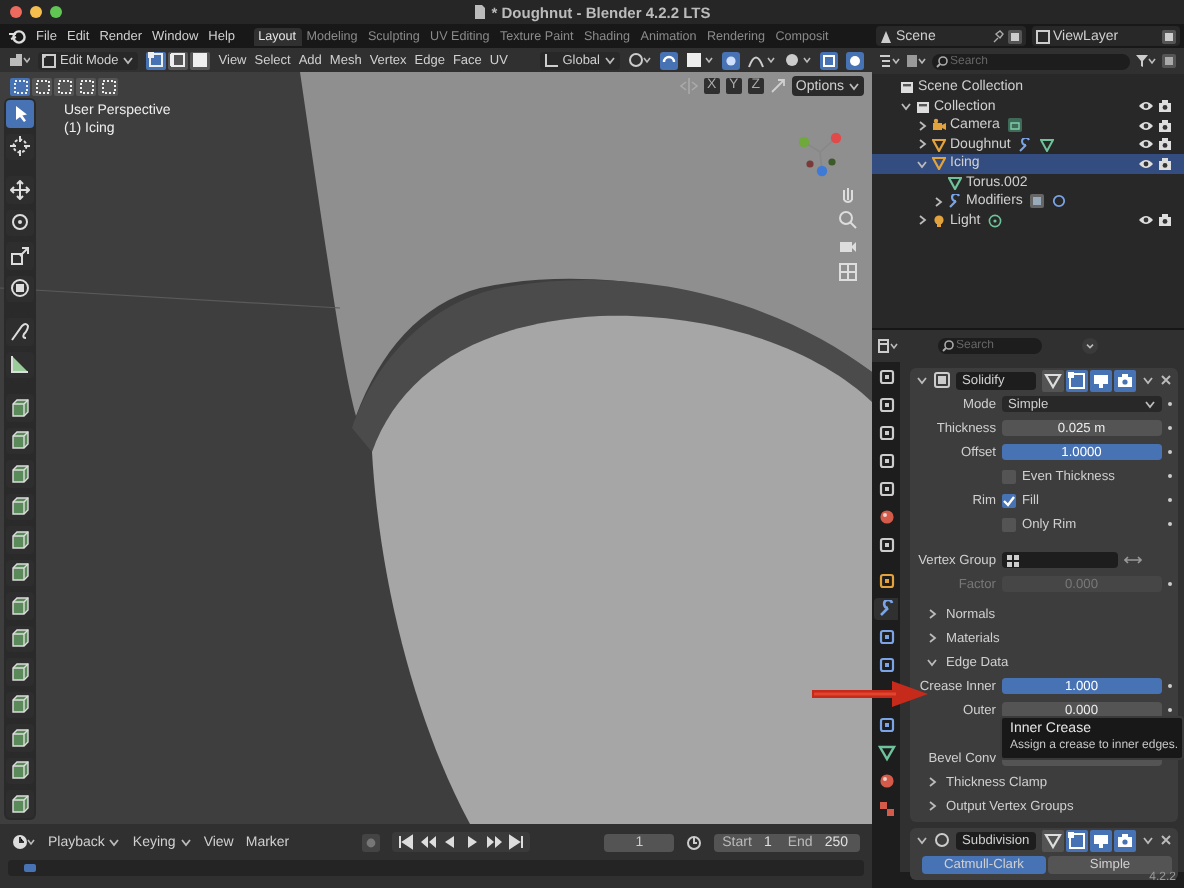  Describe the element at coordinates (371, 842) in the screenshot. I see `record-button-icon` at that location.